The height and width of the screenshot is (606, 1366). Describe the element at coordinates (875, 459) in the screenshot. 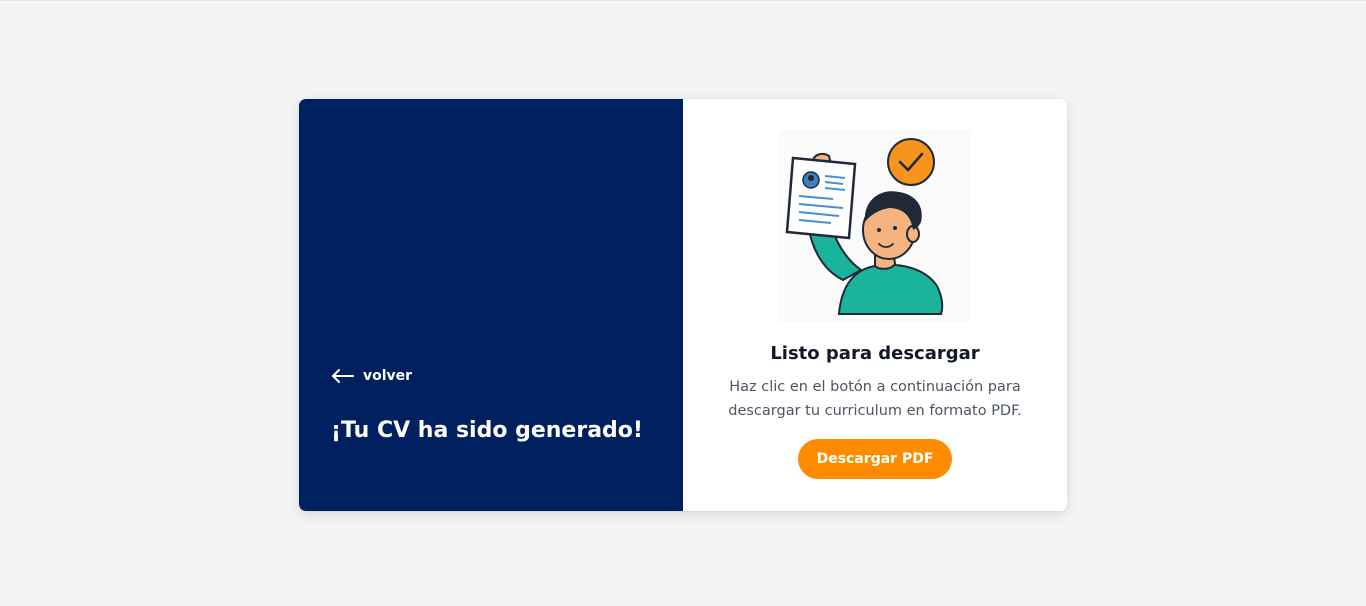

I see `download-pdf-button: Descargar PDF` at that location.